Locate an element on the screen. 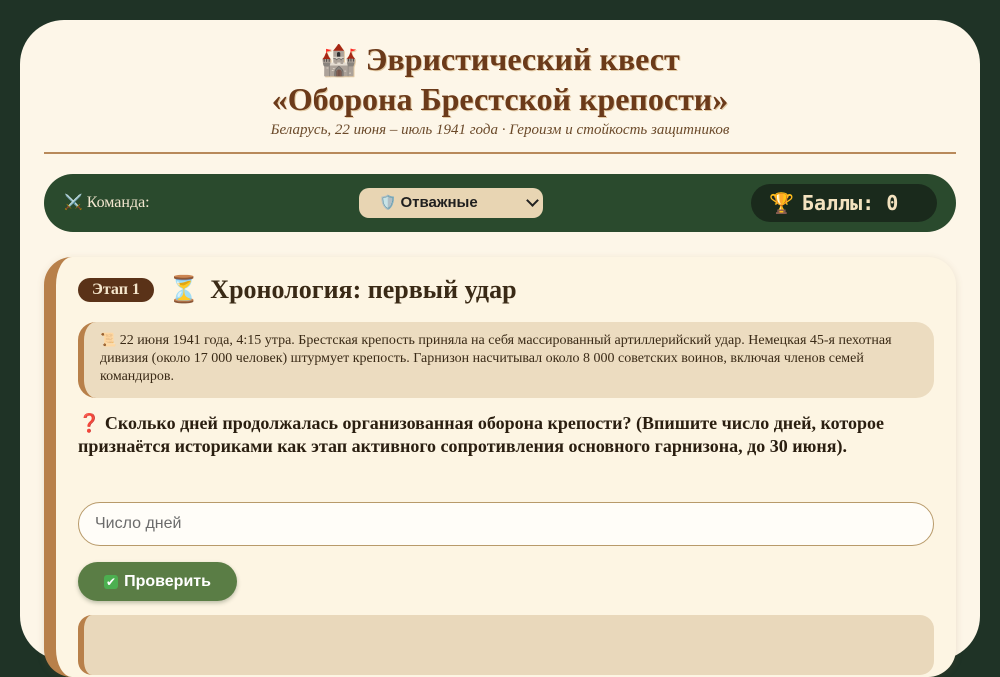  team-label: ⚔️ Команда: is located at coordinates (107, 202).